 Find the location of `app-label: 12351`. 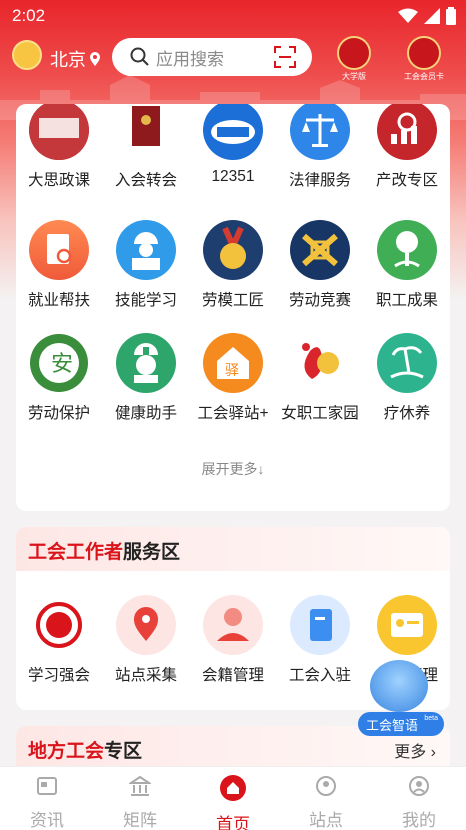

app-label: 12351 is located at coordinates (233, 176).